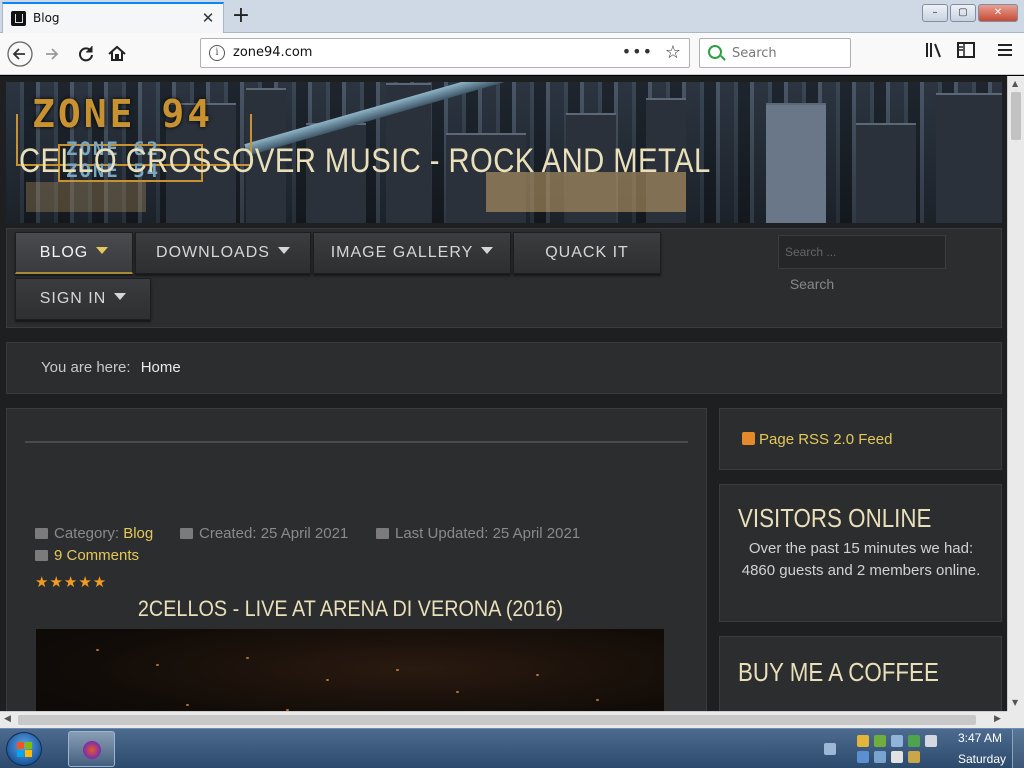  I want to click on forward-arrow-icon, so click(52, 54).